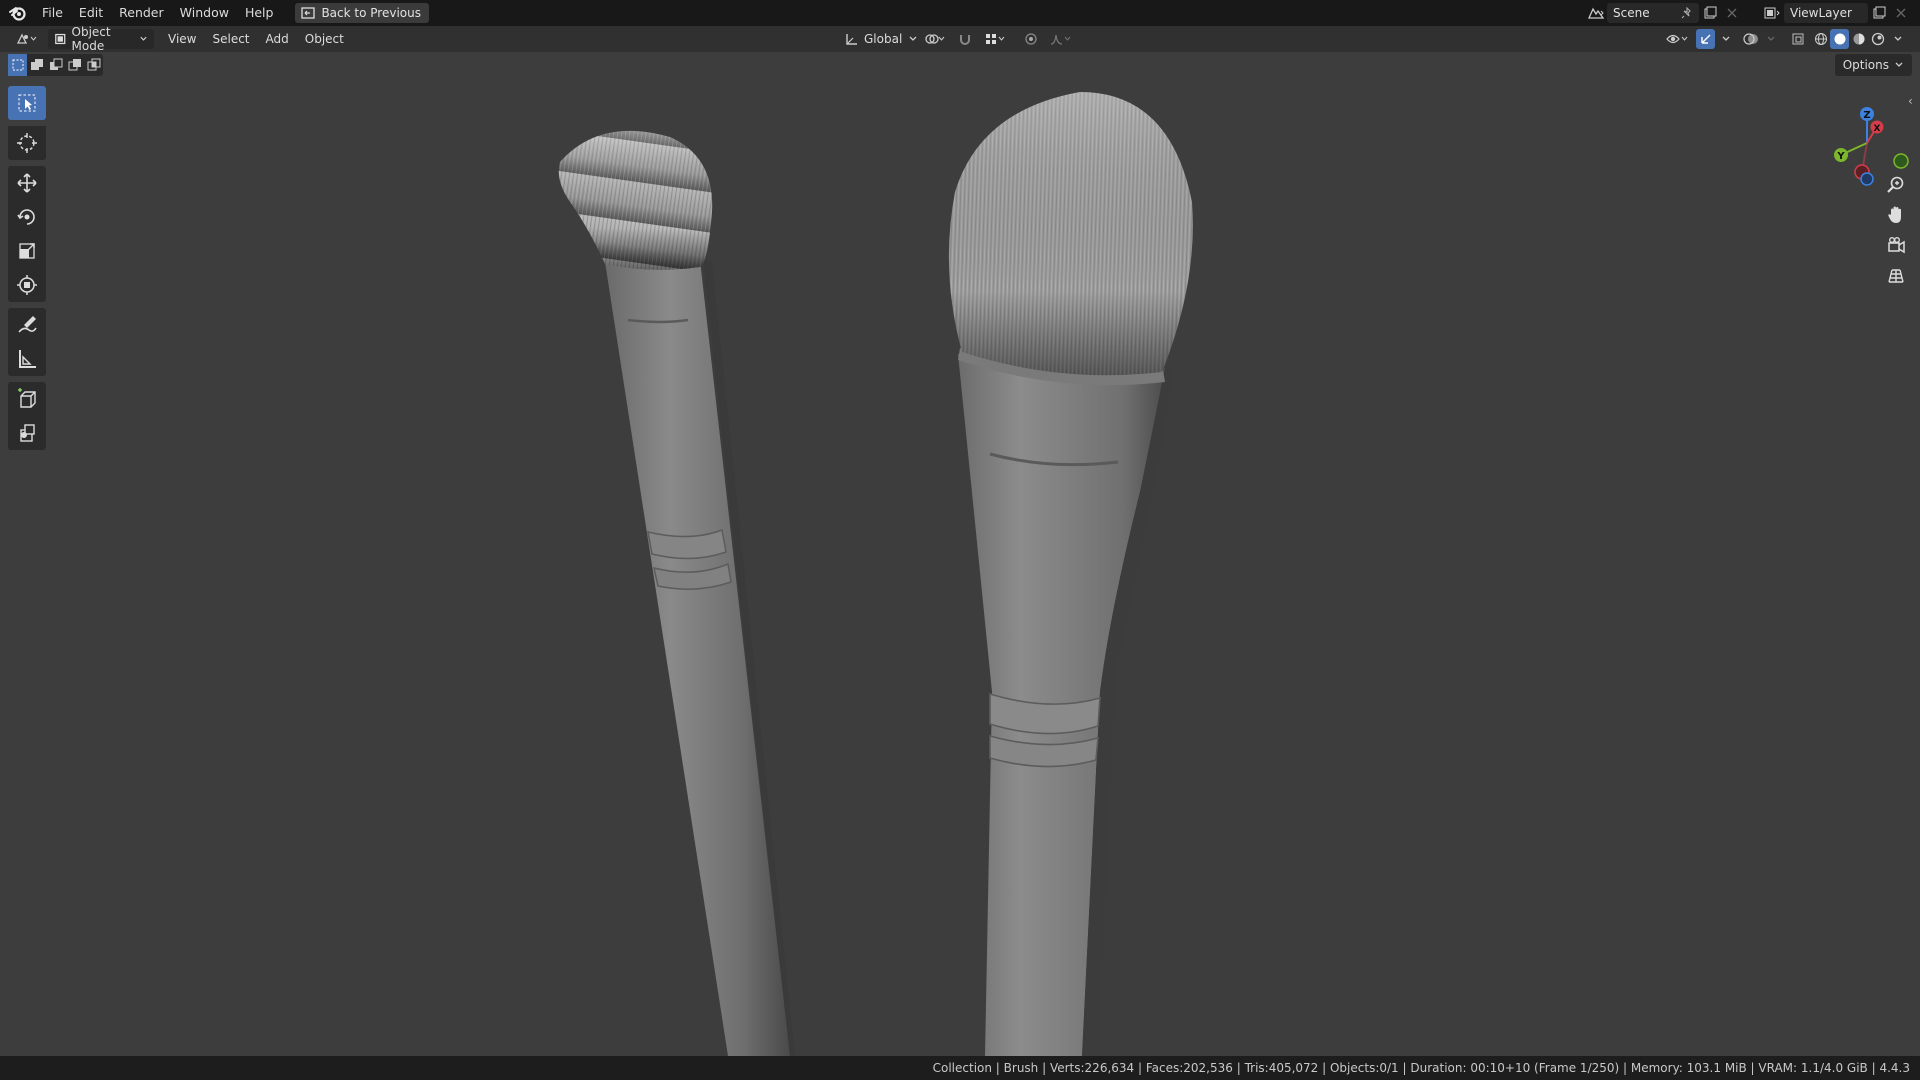 The height and width of the screenshot is (1080, 1920). I want to click on new-scene-icon, so click(1710, 13).